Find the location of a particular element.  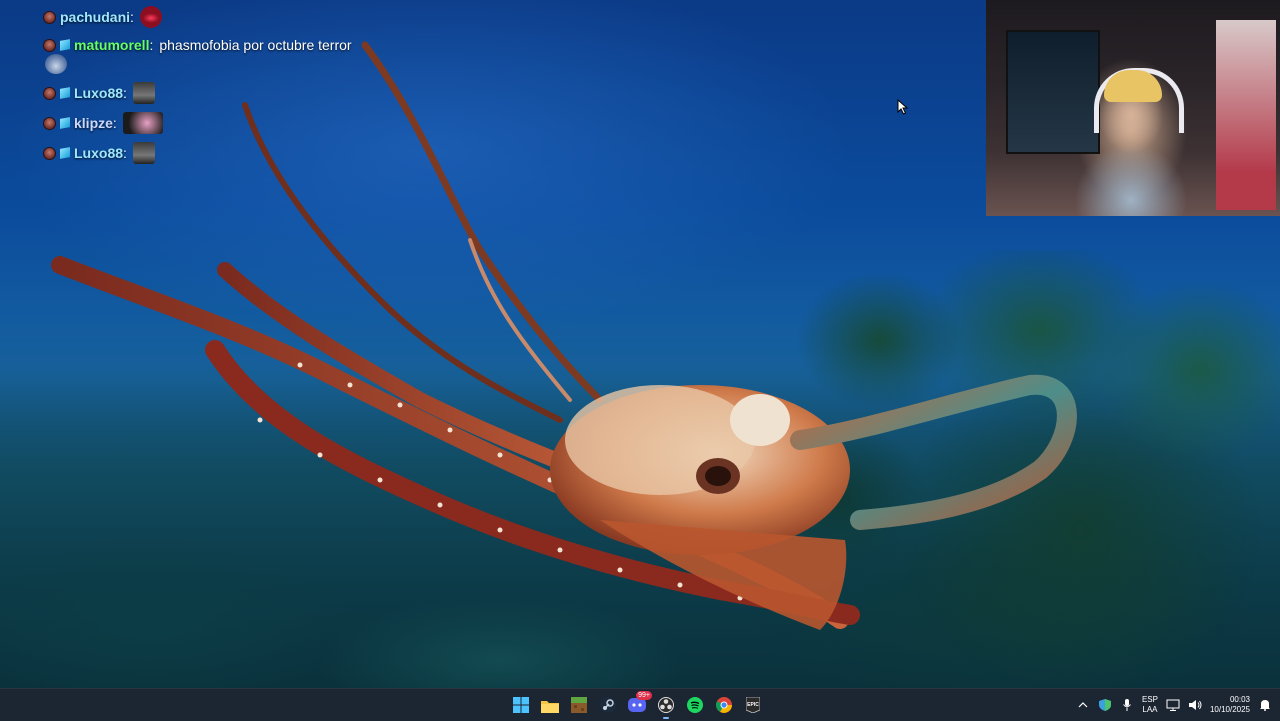

notifications-button is located at coordinates (1265, 705).